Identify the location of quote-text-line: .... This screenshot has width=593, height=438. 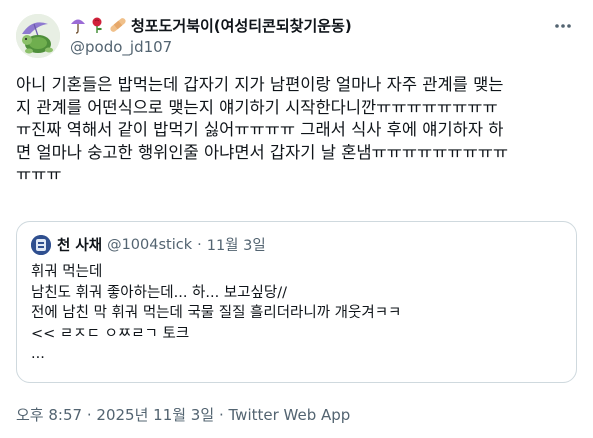
(38, 354).